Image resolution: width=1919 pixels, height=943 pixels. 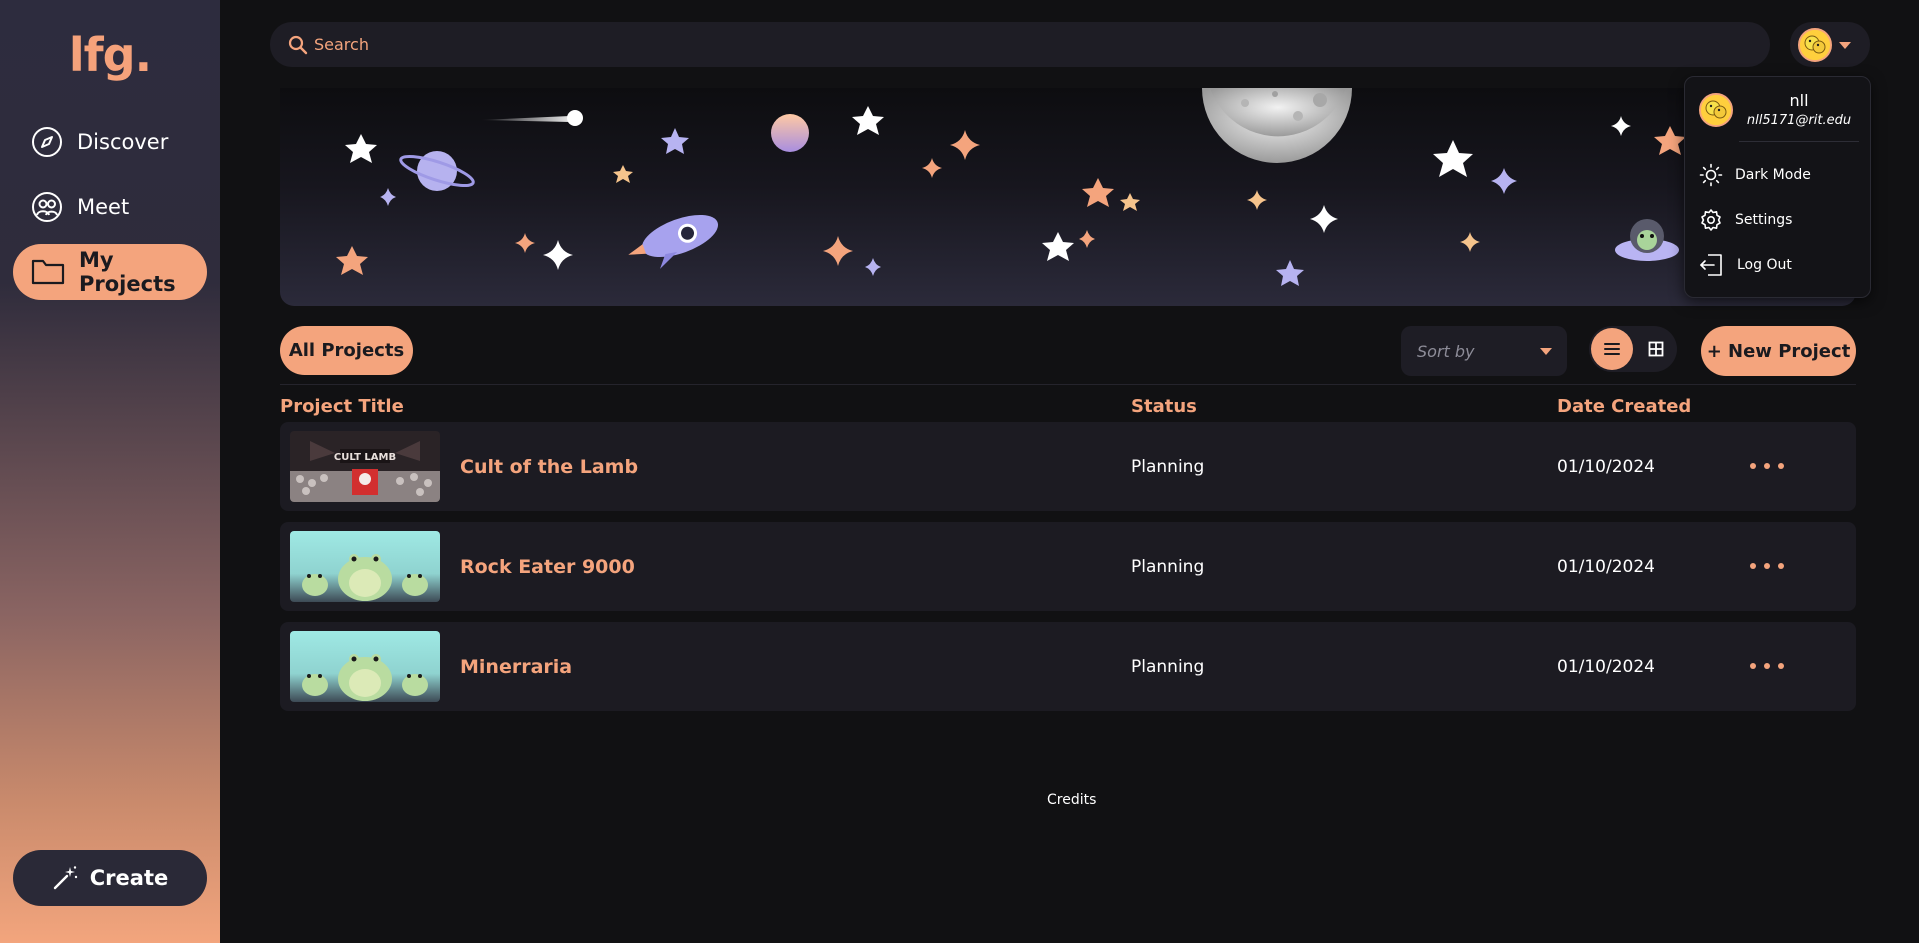 What do you see at coordinates (123, 142) in the screenshot?
I see `sidebar-item-label: Discover` at bounding box center [123, 142].